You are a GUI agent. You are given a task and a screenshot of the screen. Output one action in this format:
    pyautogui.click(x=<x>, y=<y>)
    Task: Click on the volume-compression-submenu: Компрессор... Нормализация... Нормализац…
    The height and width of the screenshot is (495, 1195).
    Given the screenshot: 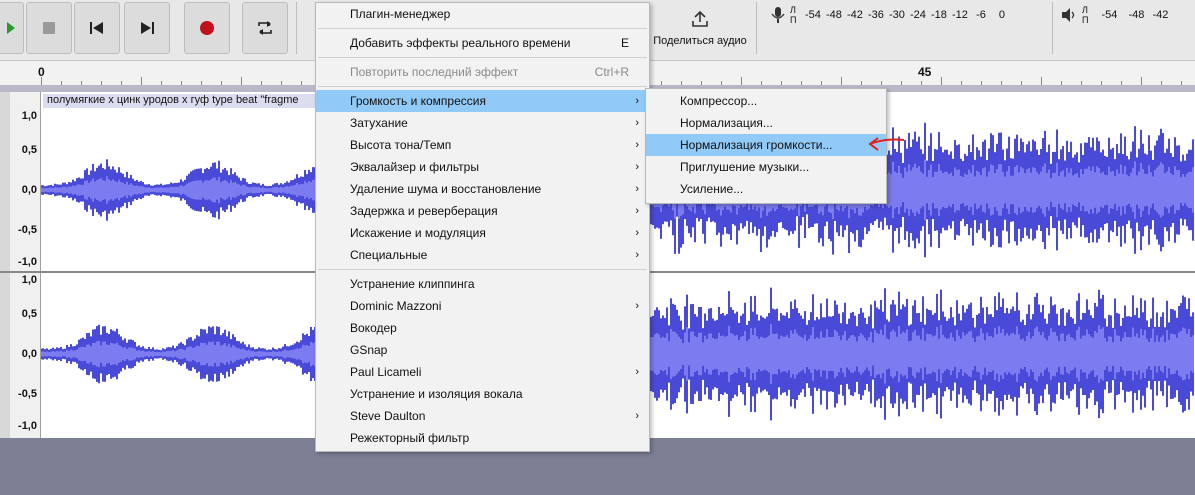 What is the action you would take?
    pyautogui.click(x=766, y=146)
    